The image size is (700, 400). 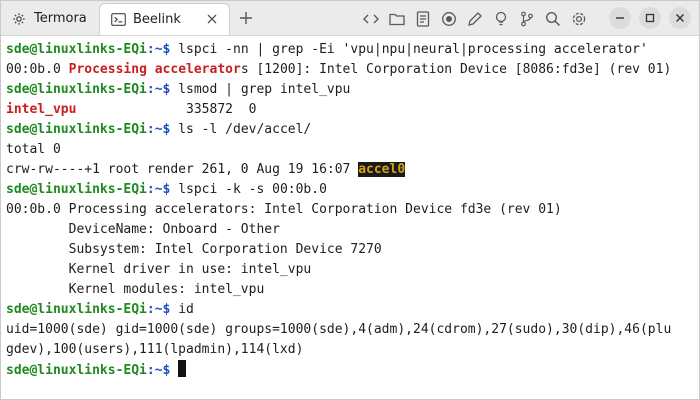 What do you see at coordinates (246, 18) in the screenshot?
I see `new-tab-icon` at bounding box center [246, 18].